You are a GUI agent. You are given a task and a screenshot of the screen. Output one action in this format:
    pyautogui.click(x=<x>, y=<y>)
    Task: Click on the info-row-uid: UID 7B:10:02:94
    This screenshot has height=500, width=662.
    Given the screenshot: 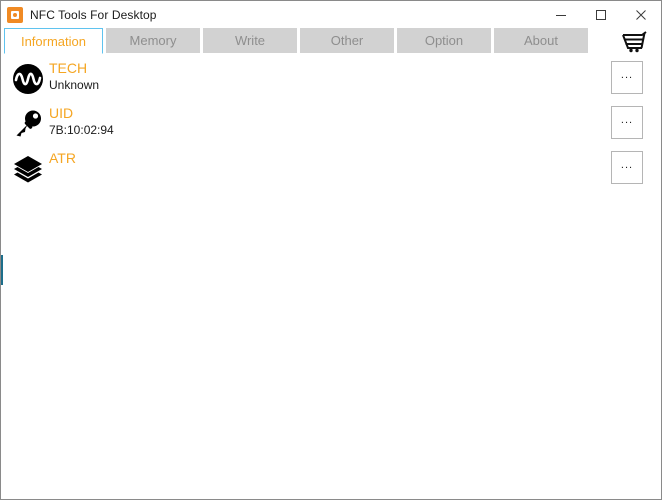 What is the action you would take?
    pyautogui.click(x=331, y=126)
    